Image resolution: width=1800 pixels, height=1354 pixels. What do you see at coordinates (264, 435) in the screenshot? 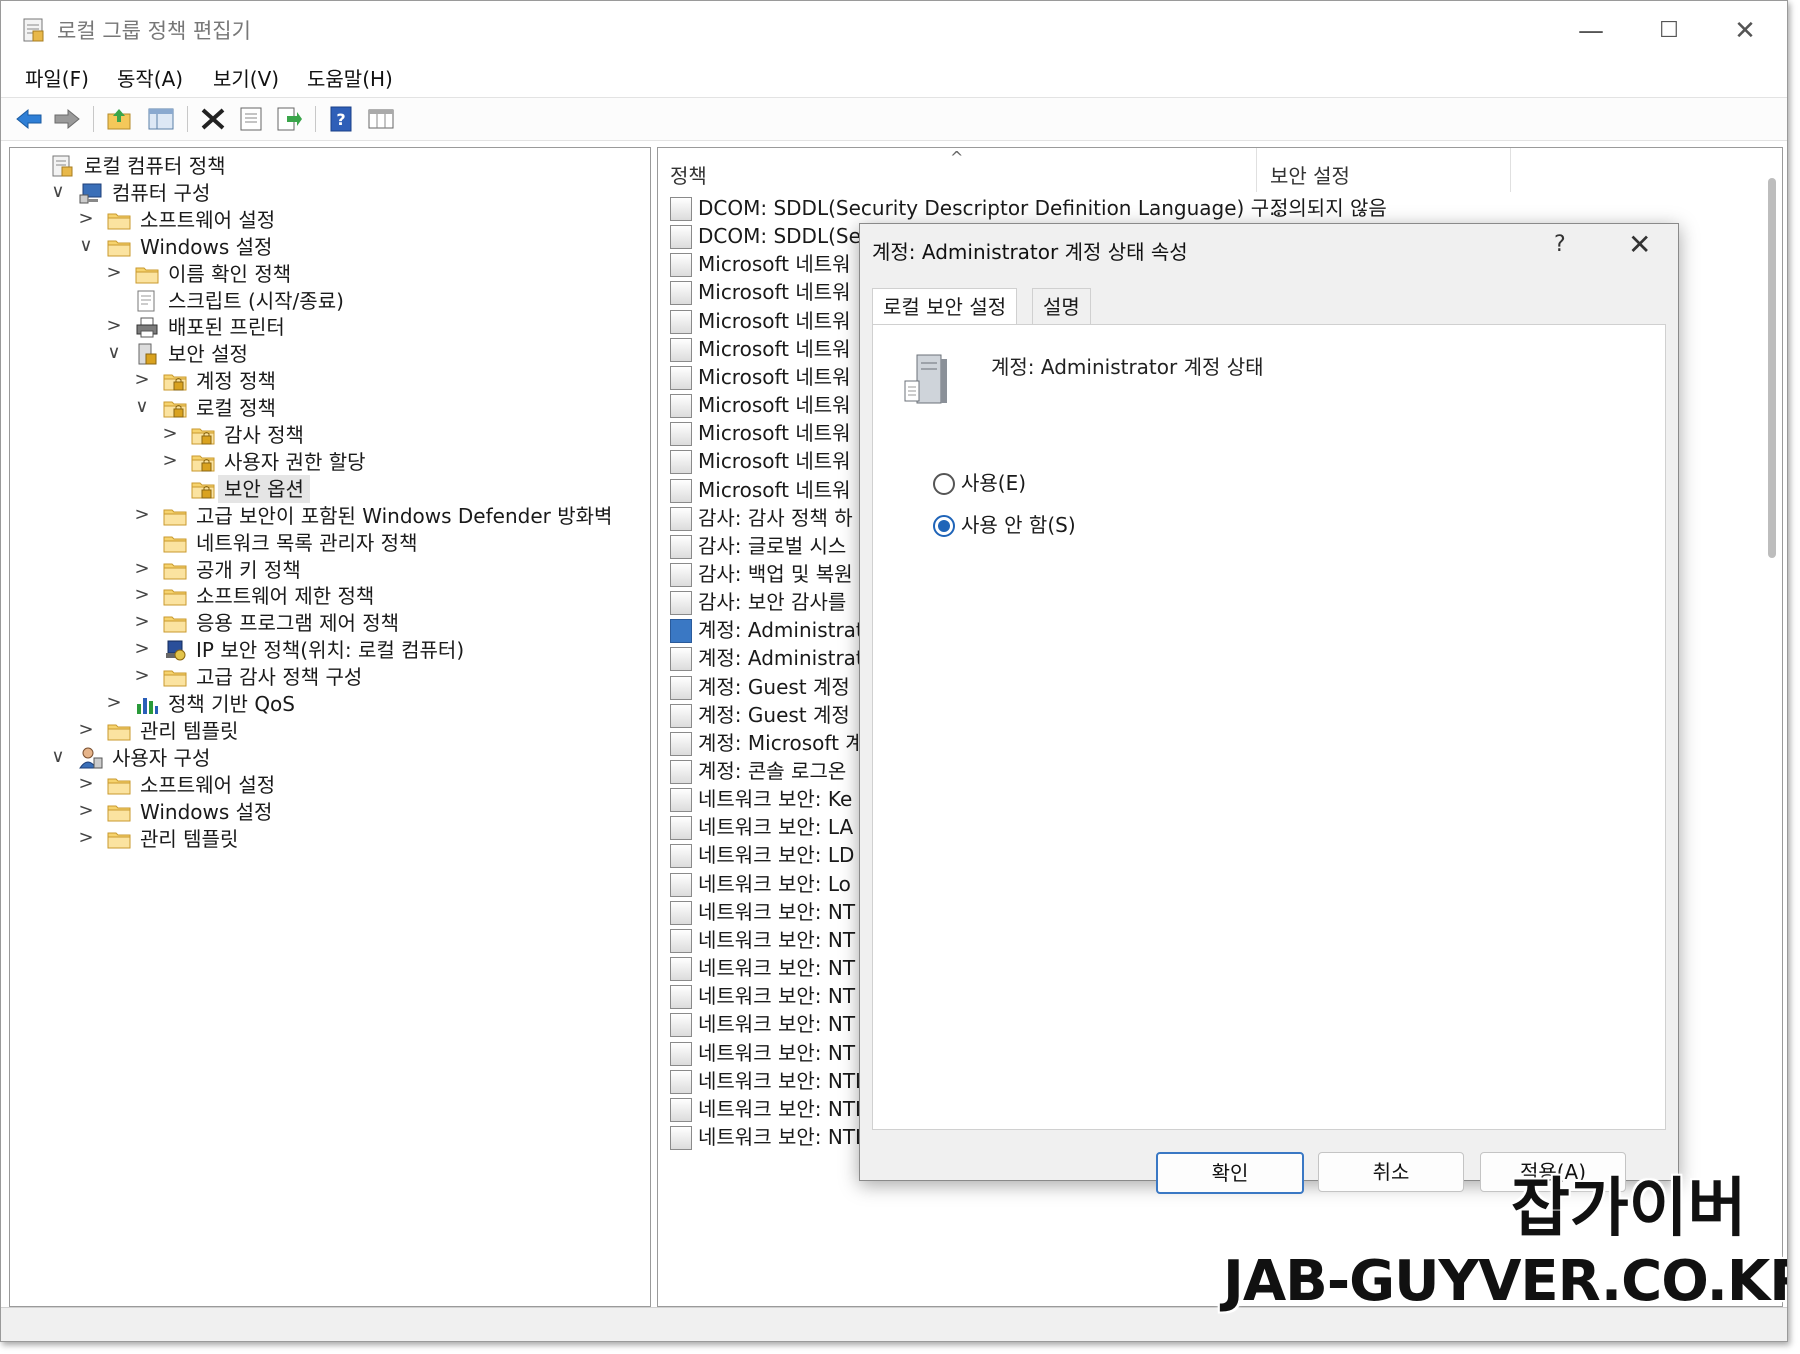
I see `tree-item-label: 감사 정책` at bounding box center [264, 435].